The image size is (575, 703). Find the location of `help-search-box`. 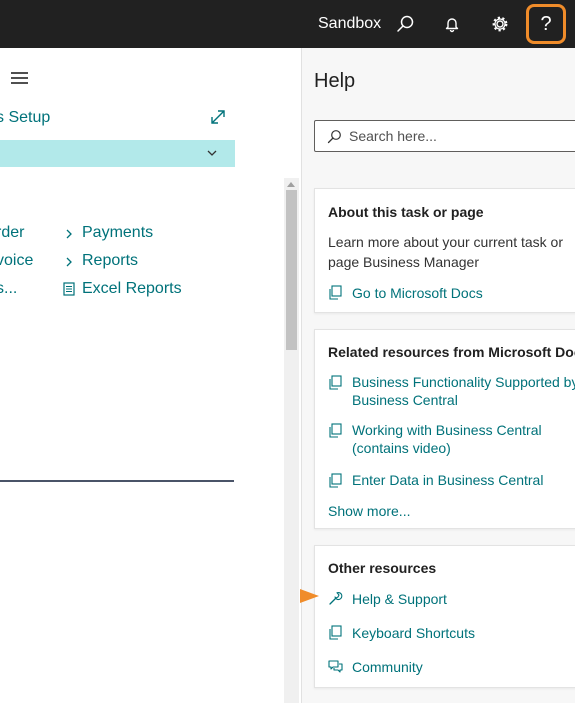

help-search-box is located at coordinates (444, 136).